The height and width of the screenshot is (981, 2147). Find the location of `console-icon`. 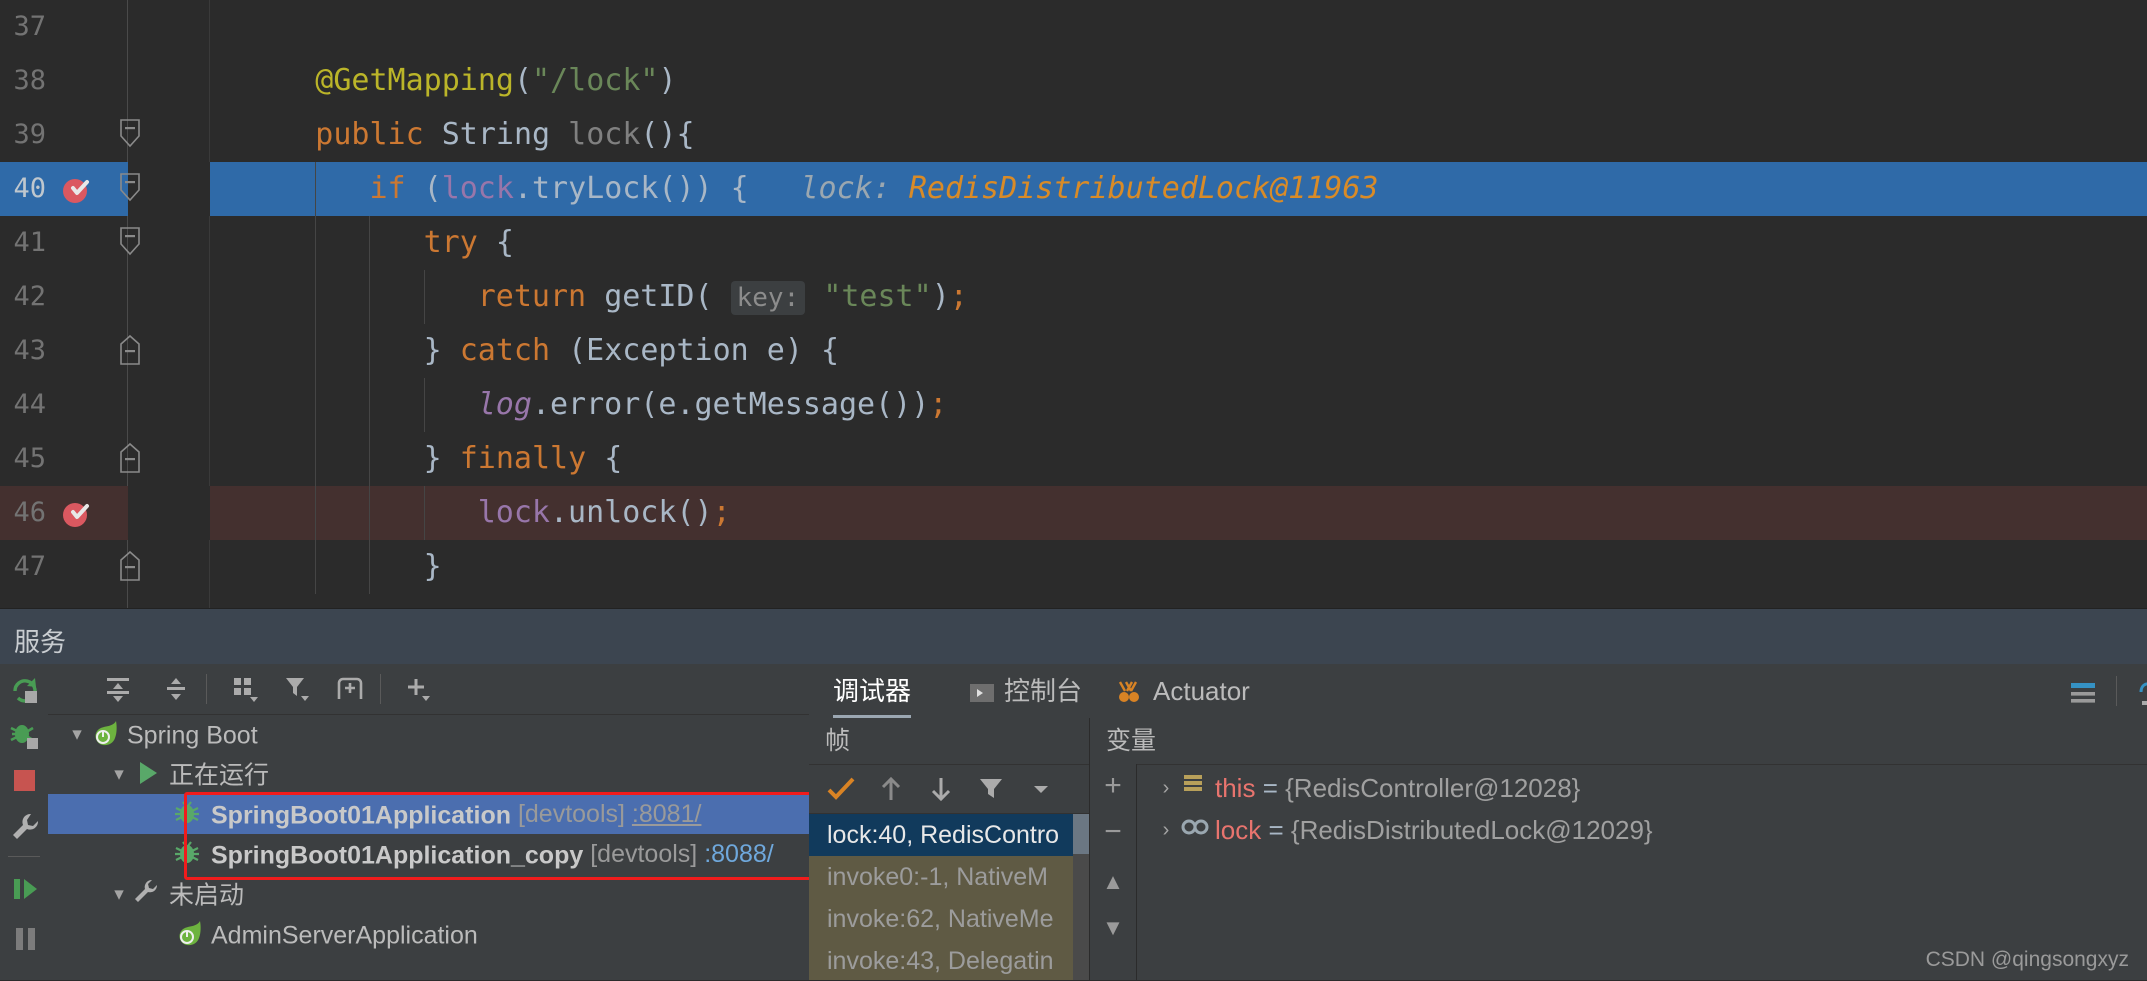

console-icon is located at coordinates (982, 693).